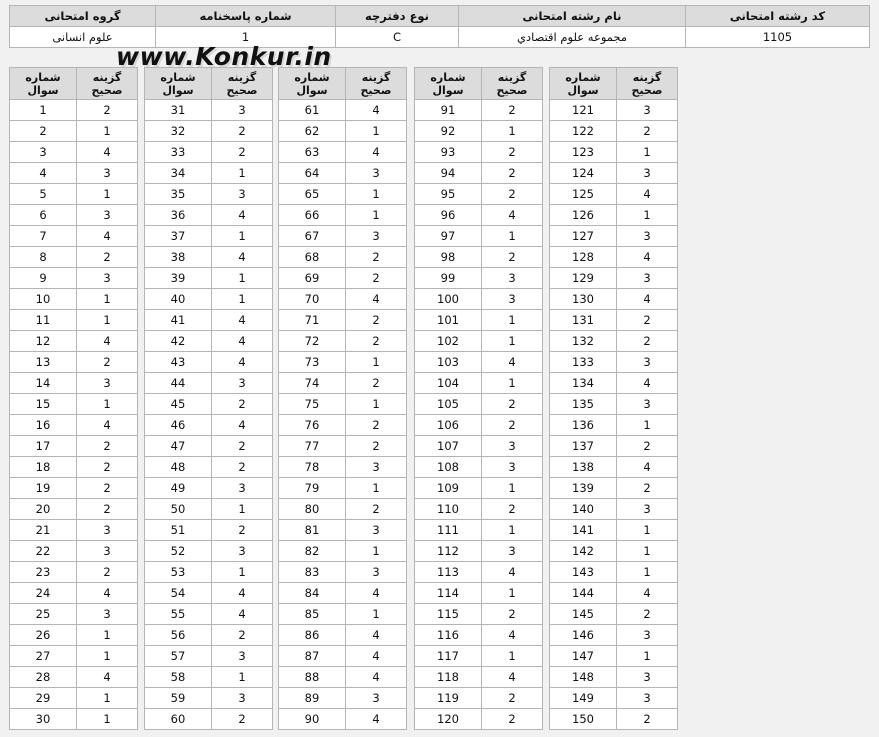 The height and width of the screenshot is (737, 879). What do you see at coordinates (208, 362) in the screenshot?
I see `table-row: 43 4` at bounding box center [208, 362].